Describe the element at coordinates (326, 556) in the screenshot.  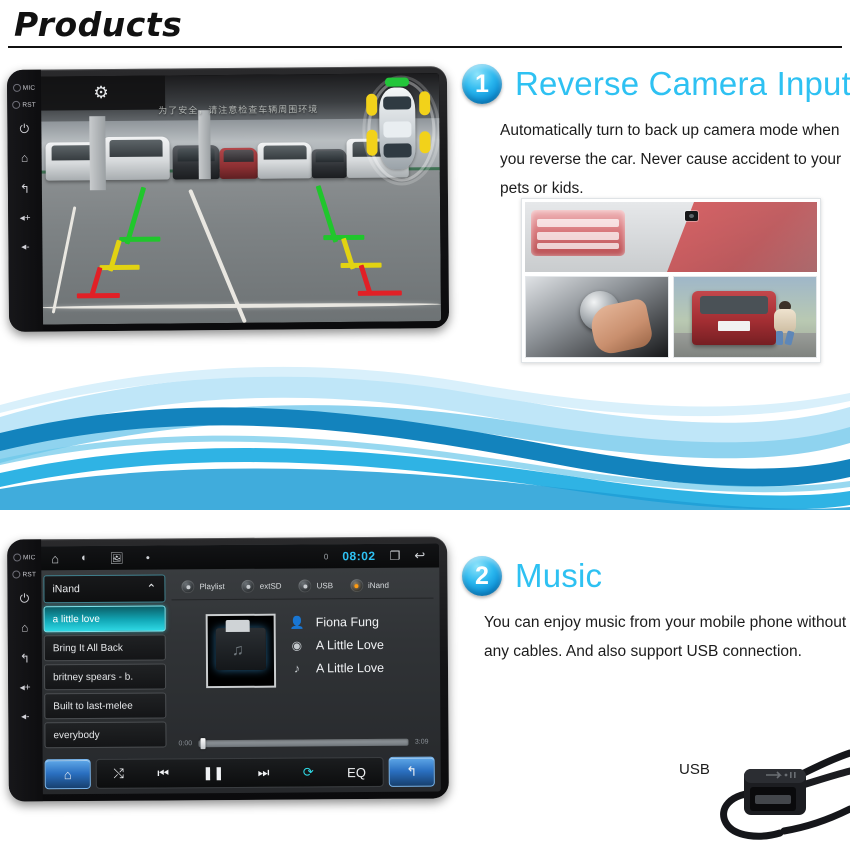
I see `notification-count: 0` at that location.